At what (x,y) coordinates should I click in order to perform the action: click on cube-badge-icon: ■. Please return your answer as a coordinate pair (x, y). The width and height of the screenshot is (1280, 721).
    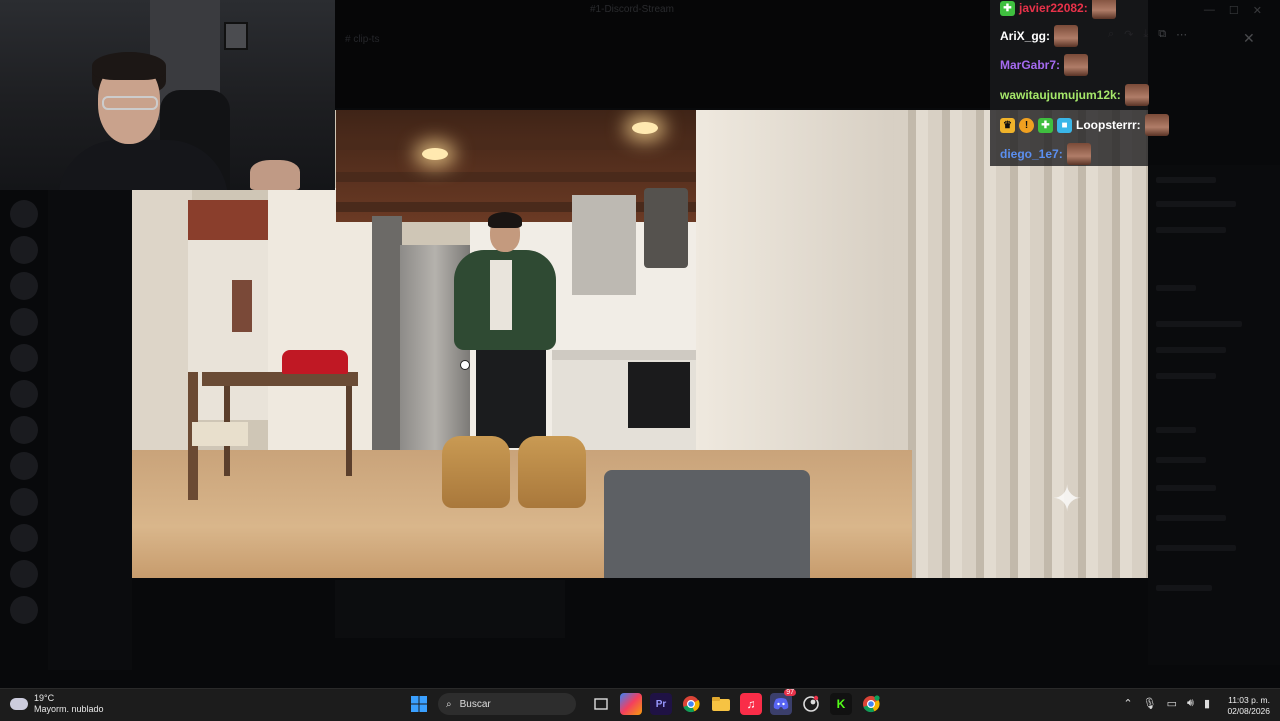
    Looking at the image, I should click on (1064, 125).